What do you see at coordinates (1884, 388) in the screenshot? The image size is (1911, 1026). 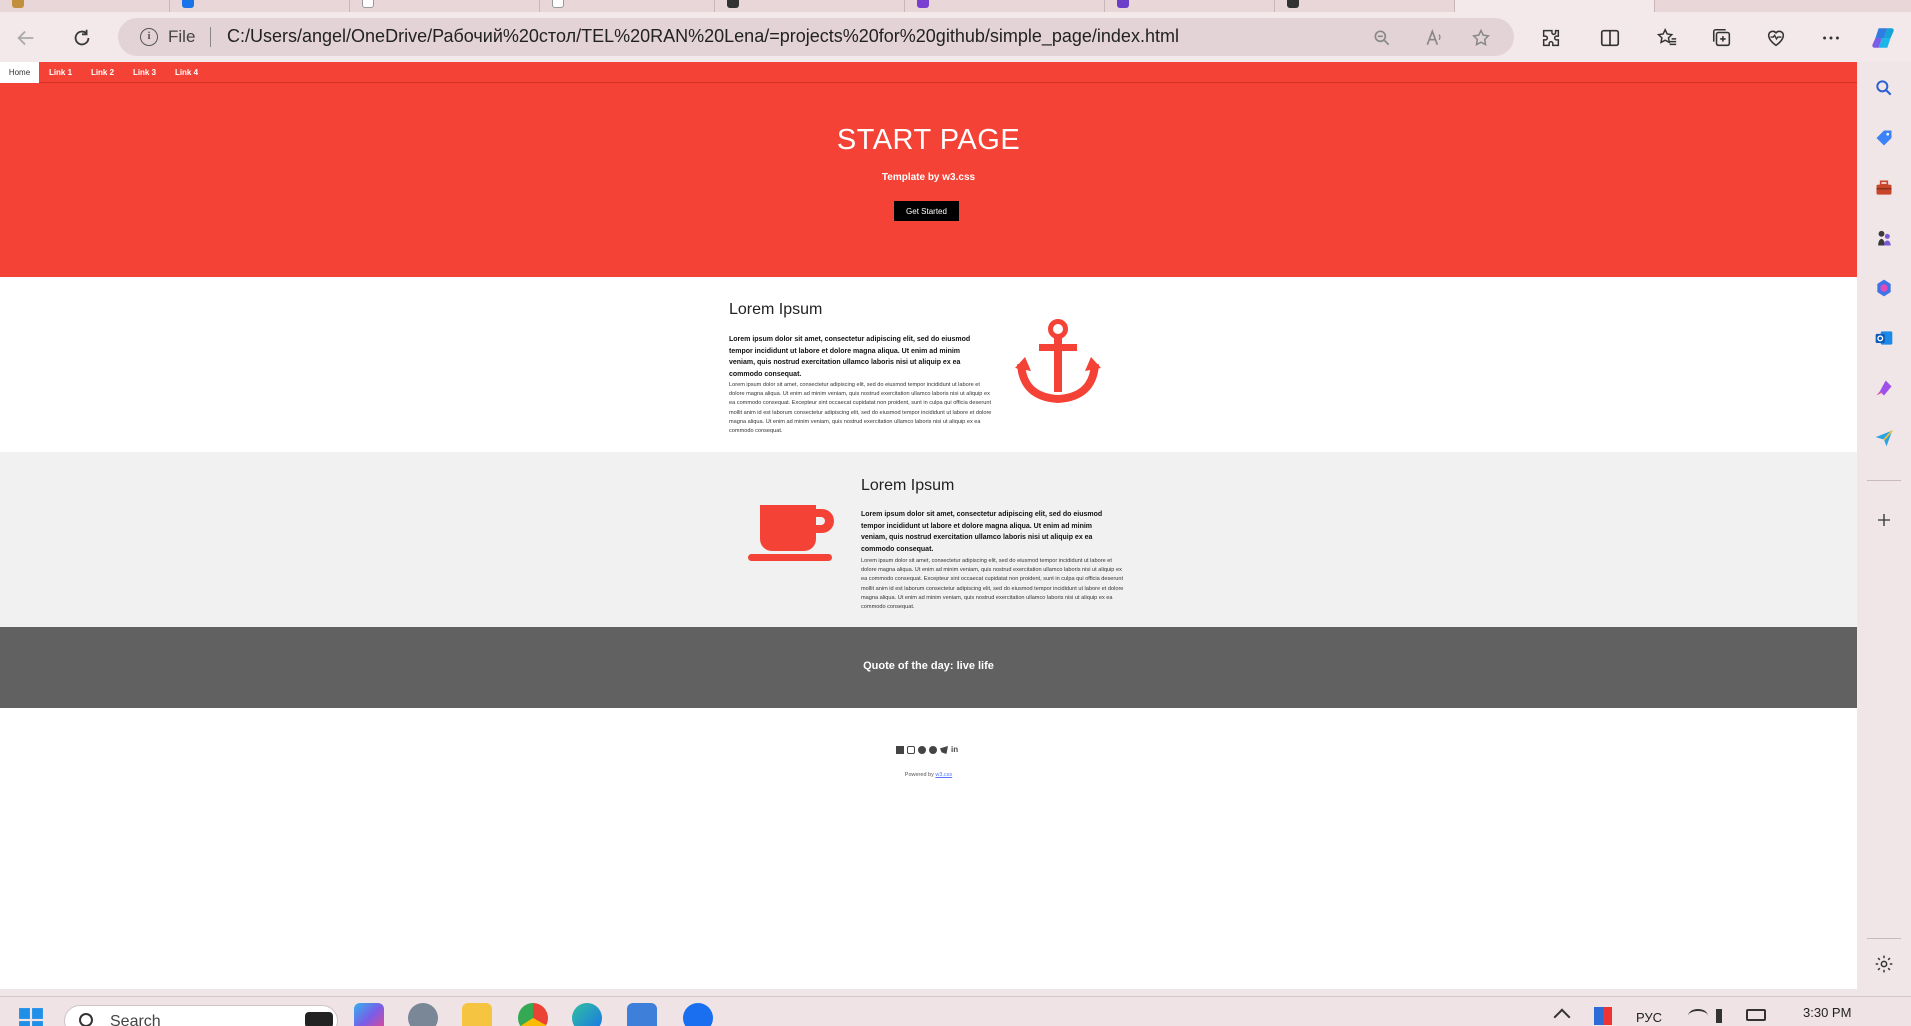 I see `sidebar-designer-icon` at bounding box center [1884, 388].